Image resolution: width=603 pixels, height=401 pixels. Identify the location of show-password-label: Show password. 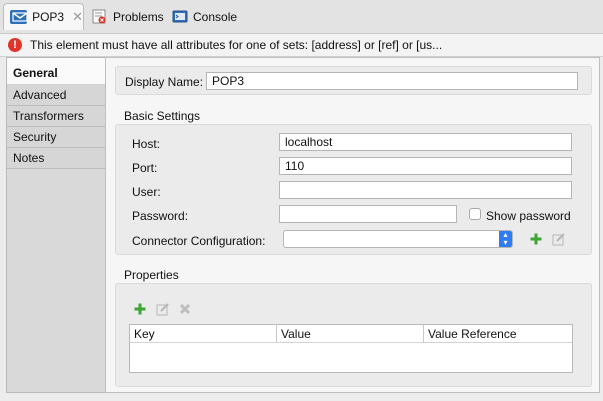
(528, 216).